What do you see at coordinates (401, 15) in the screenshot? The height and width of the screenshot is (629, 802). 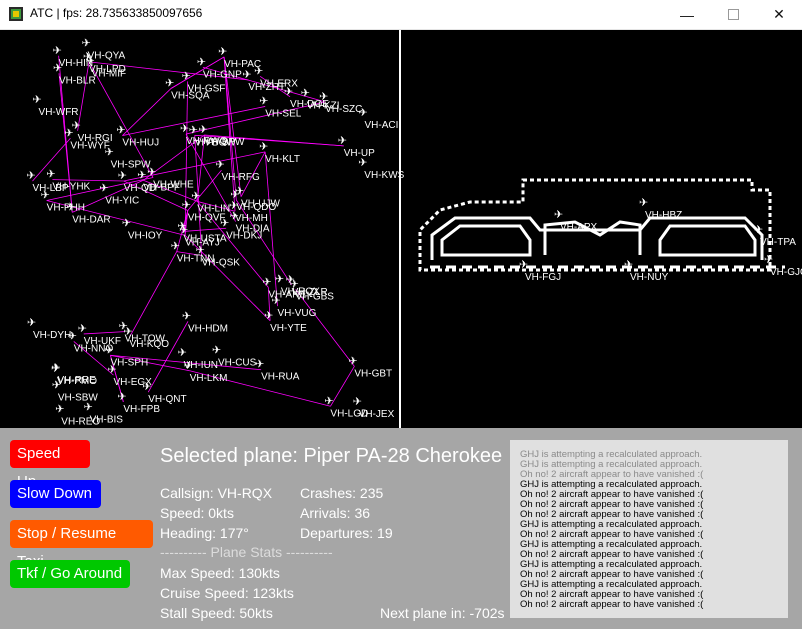 I see `title-bar: ATC | fps: 28.735633850097656 — ✕` at bounding box center [401, 15].